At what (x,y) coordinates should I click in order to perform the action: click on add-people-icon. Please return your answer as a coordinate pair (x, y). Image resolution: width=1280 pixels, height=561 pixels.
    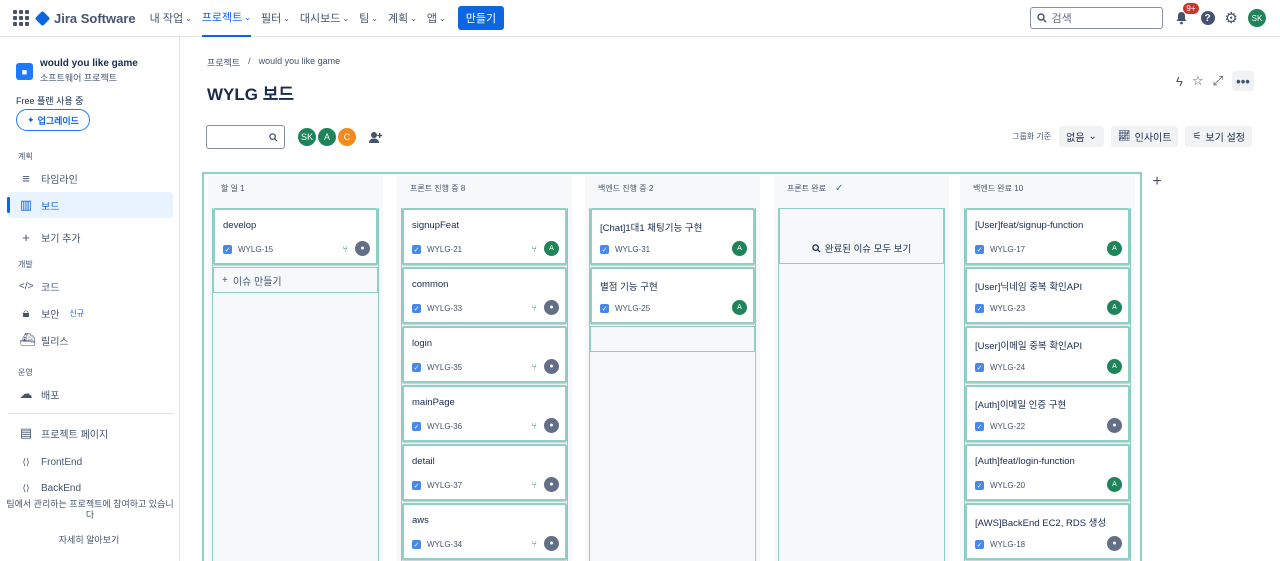
    Looking at the image, I should click on (376, 137).